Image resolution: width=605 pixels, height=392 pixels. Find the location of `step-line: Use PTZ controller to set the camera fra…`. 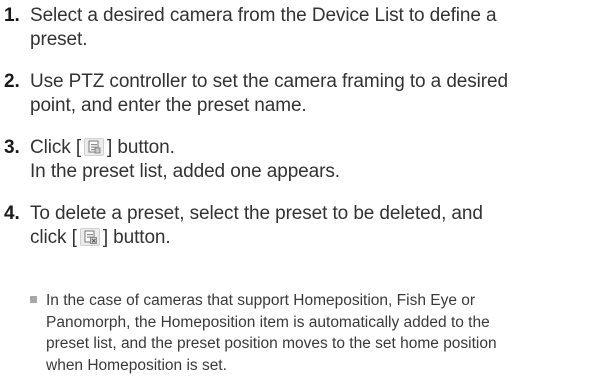

step-line: Use PTZ controller to set the camera fra… is located at coordinates (269, 81).